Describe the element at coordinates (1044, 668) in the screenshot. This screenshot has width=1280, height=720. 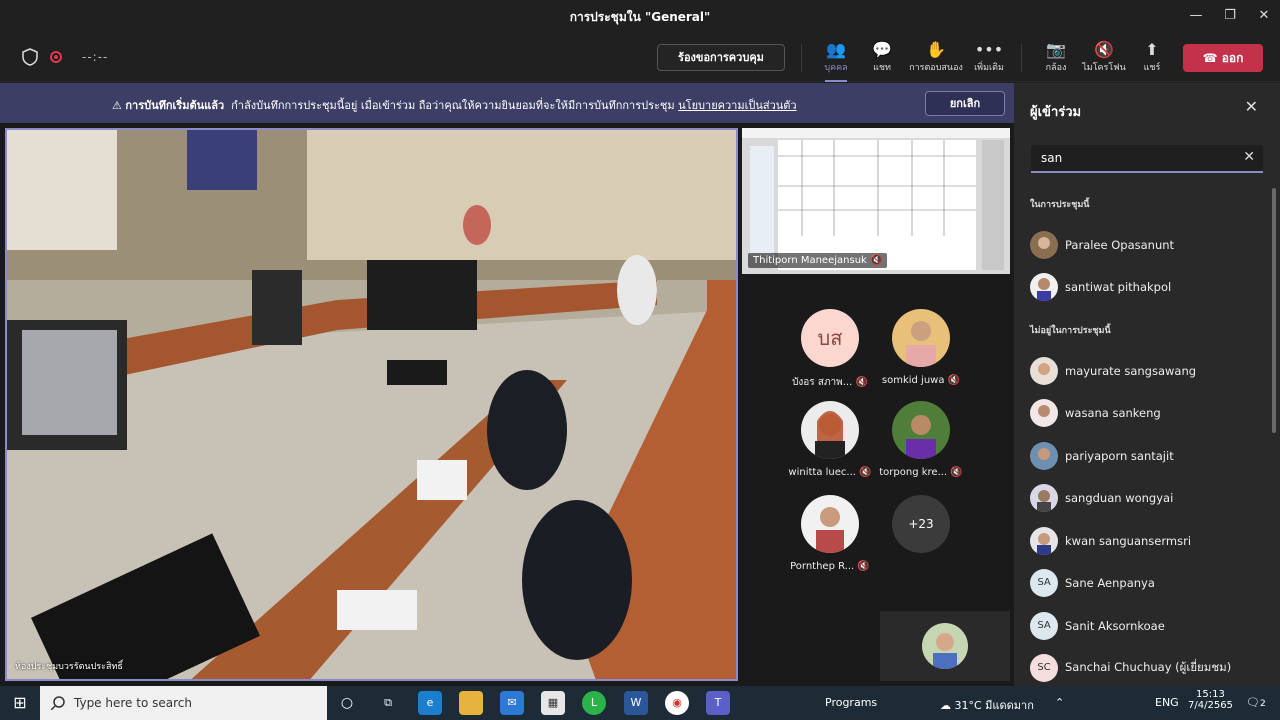
I see `avatar: SC` at that location.